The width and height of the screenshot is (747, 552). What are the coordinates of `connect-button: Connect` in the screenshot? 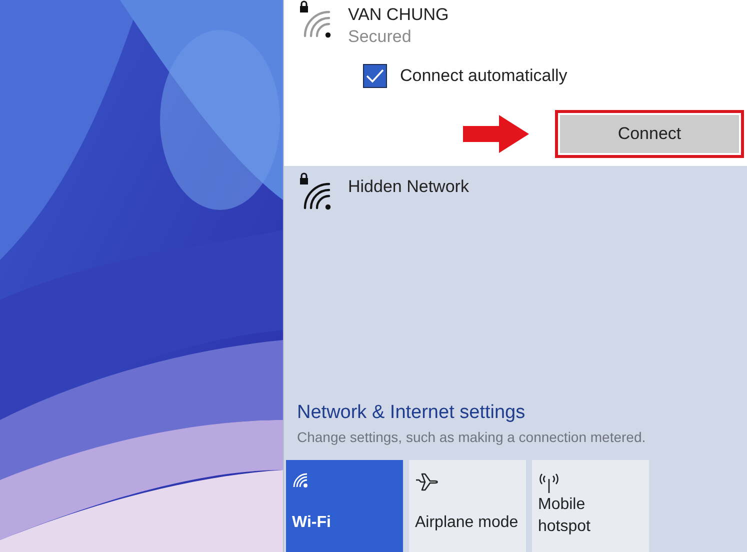 It's located at (649, 134).